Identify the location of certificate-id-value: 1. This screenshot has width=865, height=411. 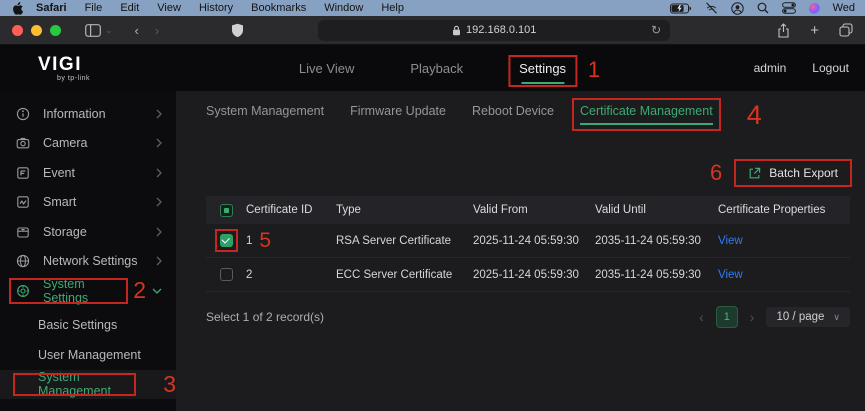
(249, 240).